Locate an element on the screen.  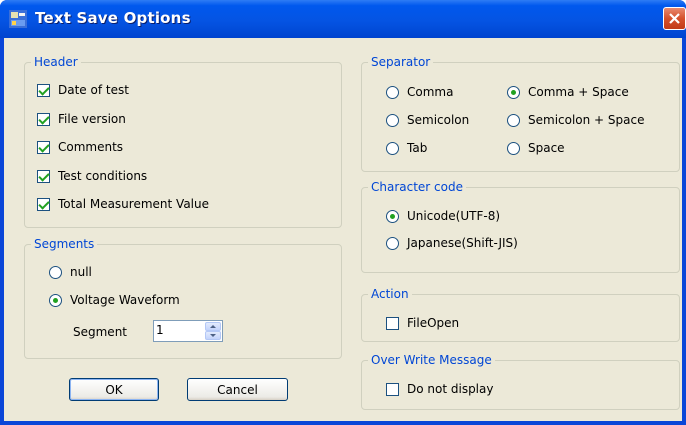
radio-label: Japanese(Shift-JIS) is located at coordinates (462, 243).